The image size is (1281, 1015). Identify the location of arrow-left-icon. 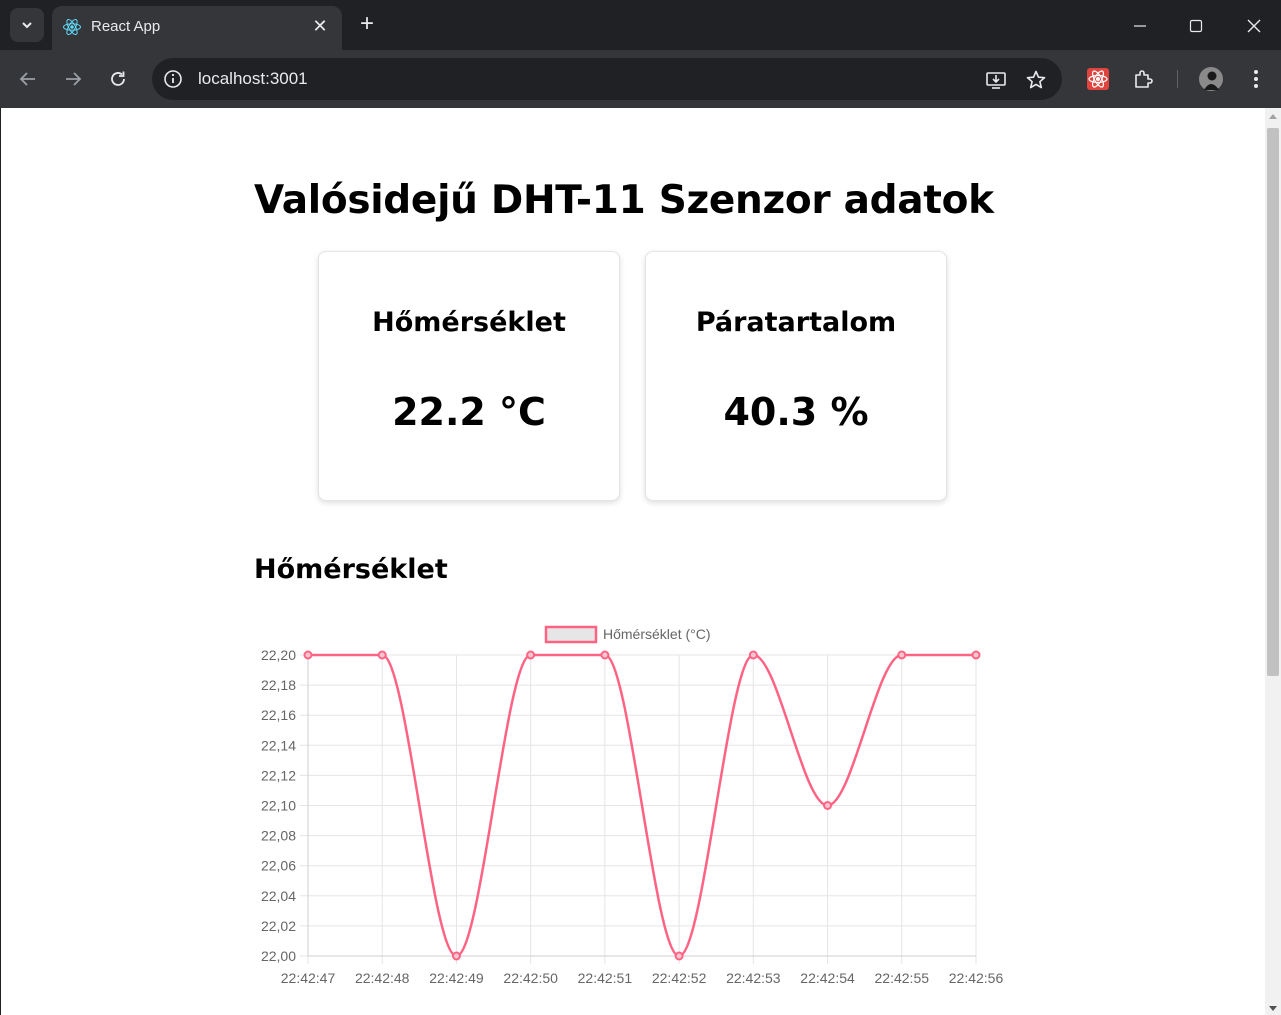
(27, 79).